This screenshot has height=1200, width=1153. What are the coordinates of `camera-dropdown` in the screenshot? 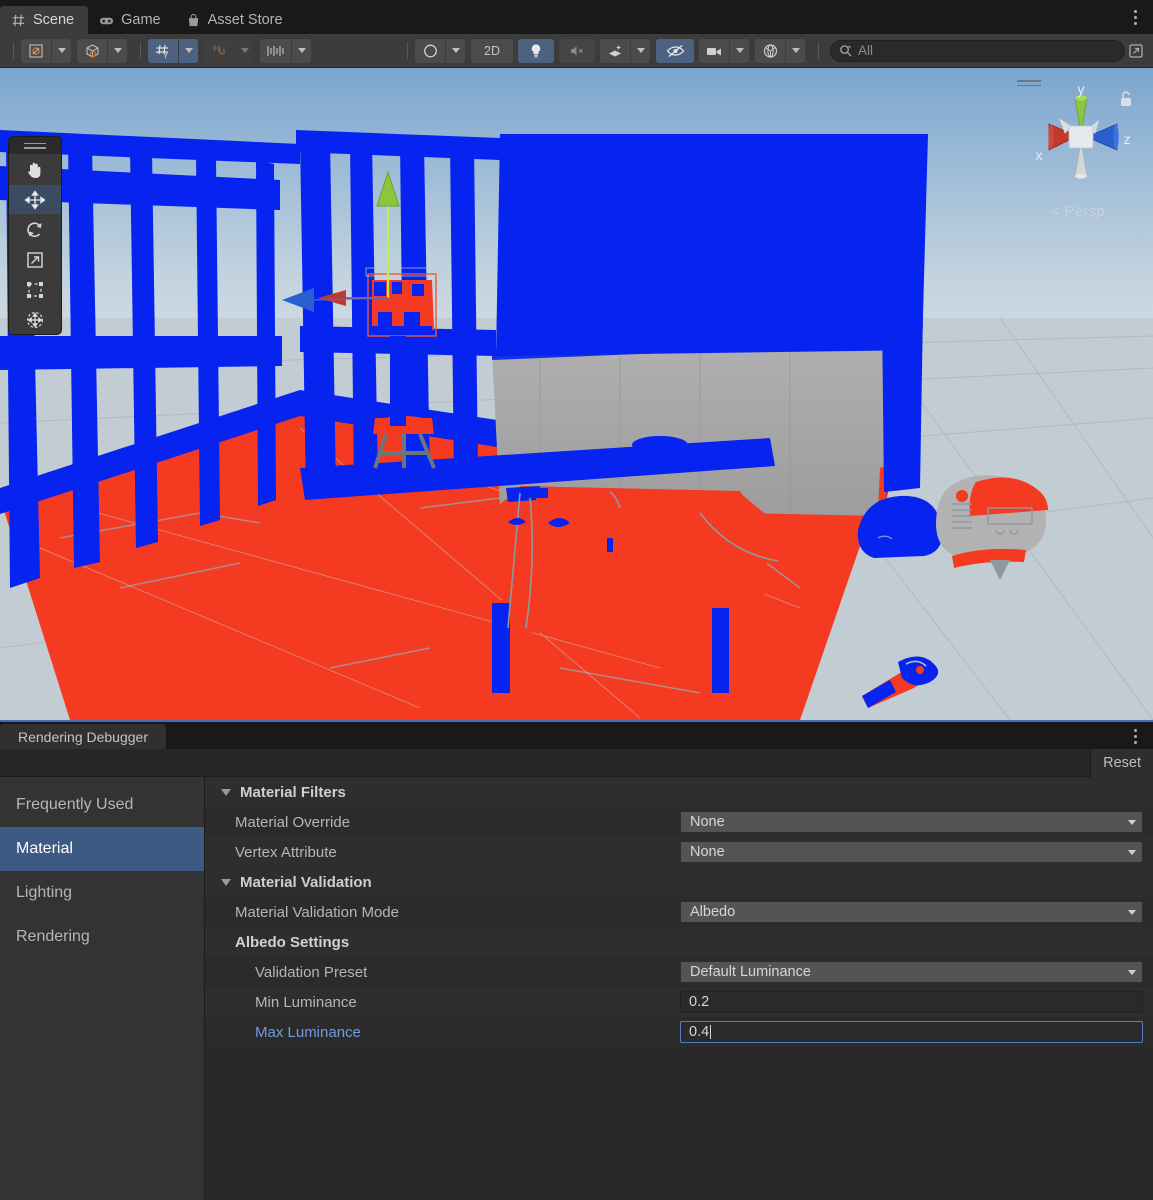 It's located at (739, 50).